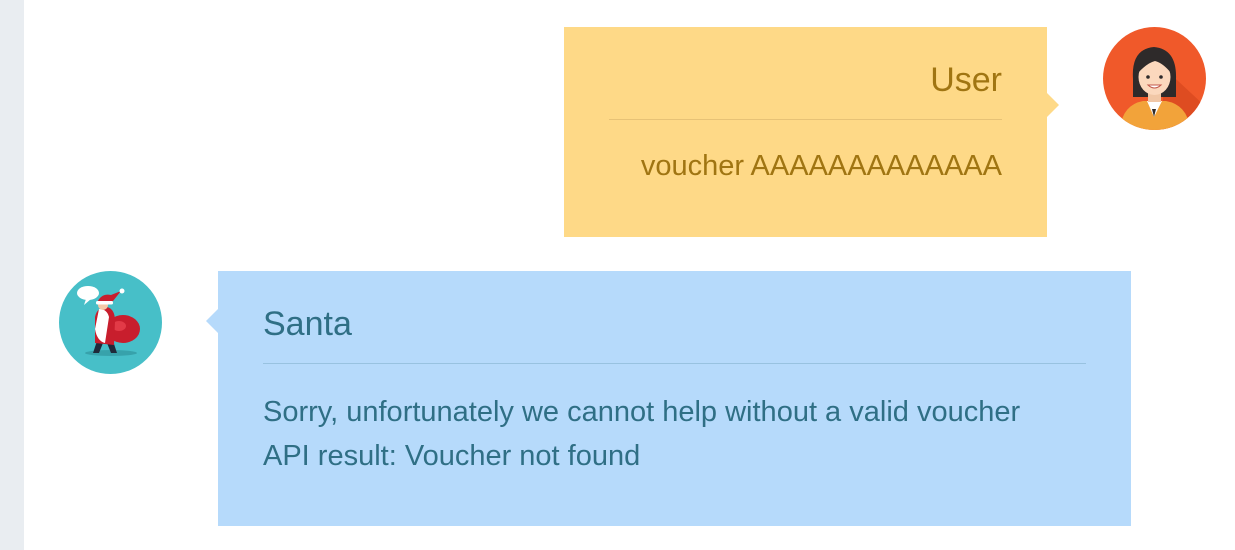 The height and width of the screenshot is (550, 1235). I want to click on santa-sender-name: Santa, so click(307, 324).